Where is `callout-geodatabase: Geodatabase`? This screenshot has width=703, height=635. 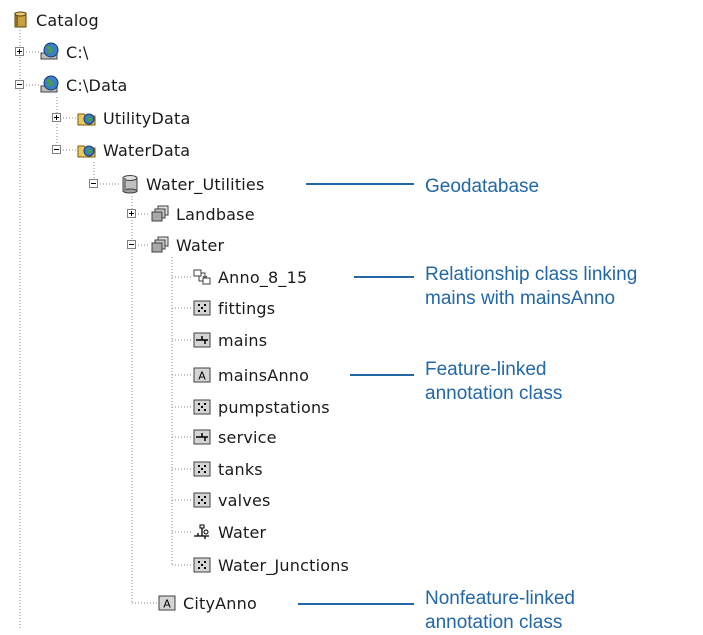
callout-geodatabase: Geodatabase is located at coordinates (482, 187).